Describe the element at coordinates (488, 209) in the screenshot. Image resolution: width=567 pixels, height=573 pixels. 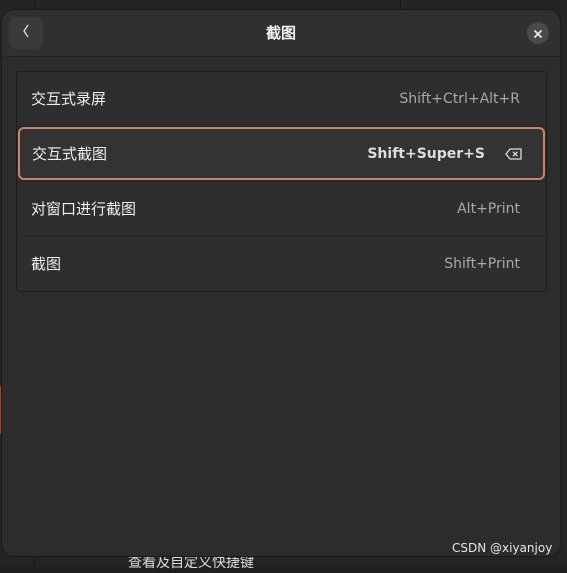
I see `shortcut-accelerator: Alt+Print` at that location.